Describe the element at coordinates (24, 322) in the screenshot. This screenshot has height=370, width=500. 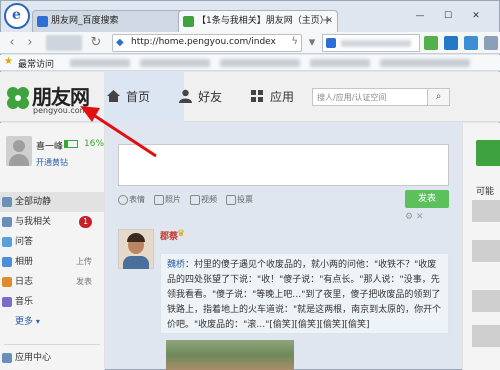
I see `sidebar-more-label: 更多` at that location.